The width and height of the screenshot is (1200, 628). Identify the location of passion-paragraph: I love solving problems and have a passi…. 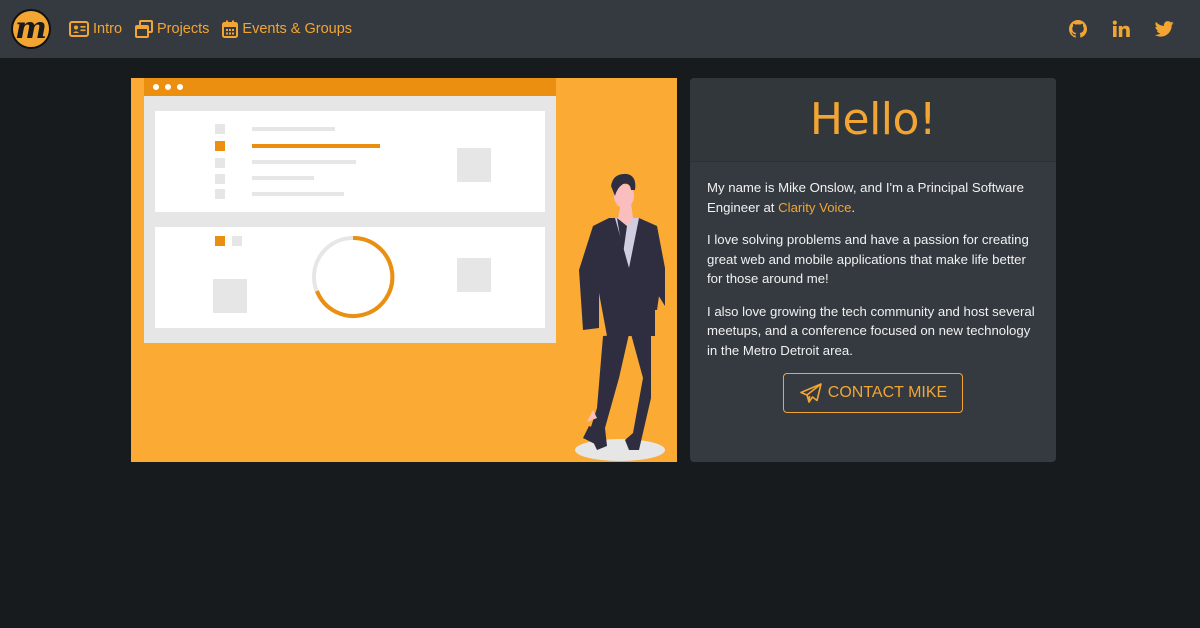
(868, 259).